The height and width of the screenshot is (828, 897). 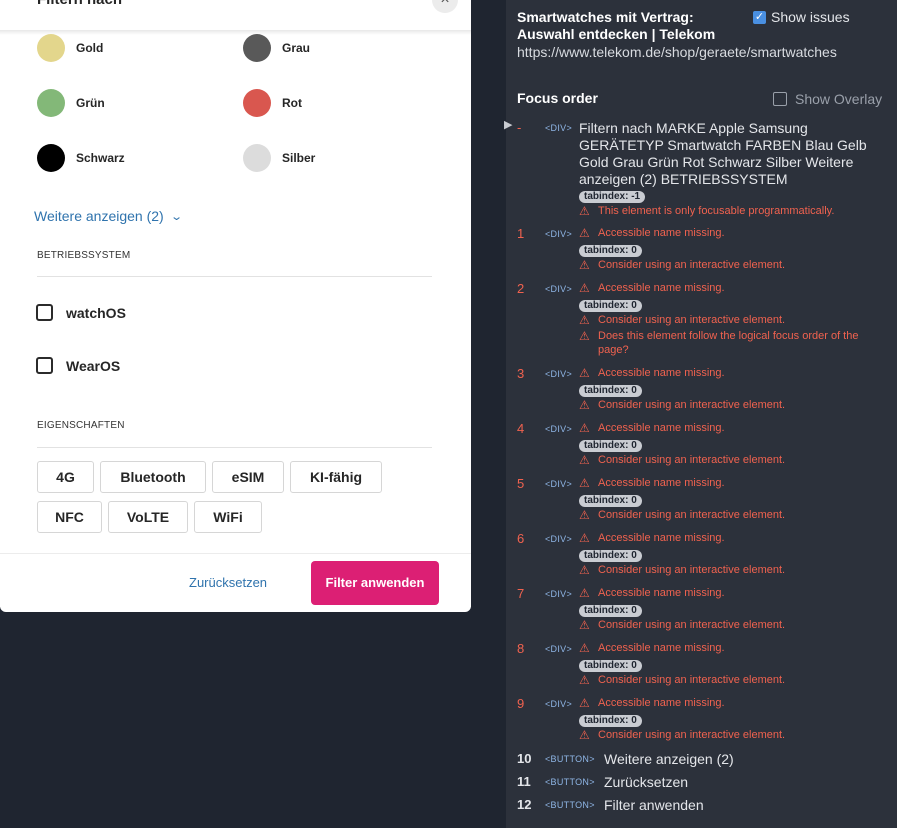 I want to click on element-text: Weitere anzeigen (2), so click(x=669, y=759).